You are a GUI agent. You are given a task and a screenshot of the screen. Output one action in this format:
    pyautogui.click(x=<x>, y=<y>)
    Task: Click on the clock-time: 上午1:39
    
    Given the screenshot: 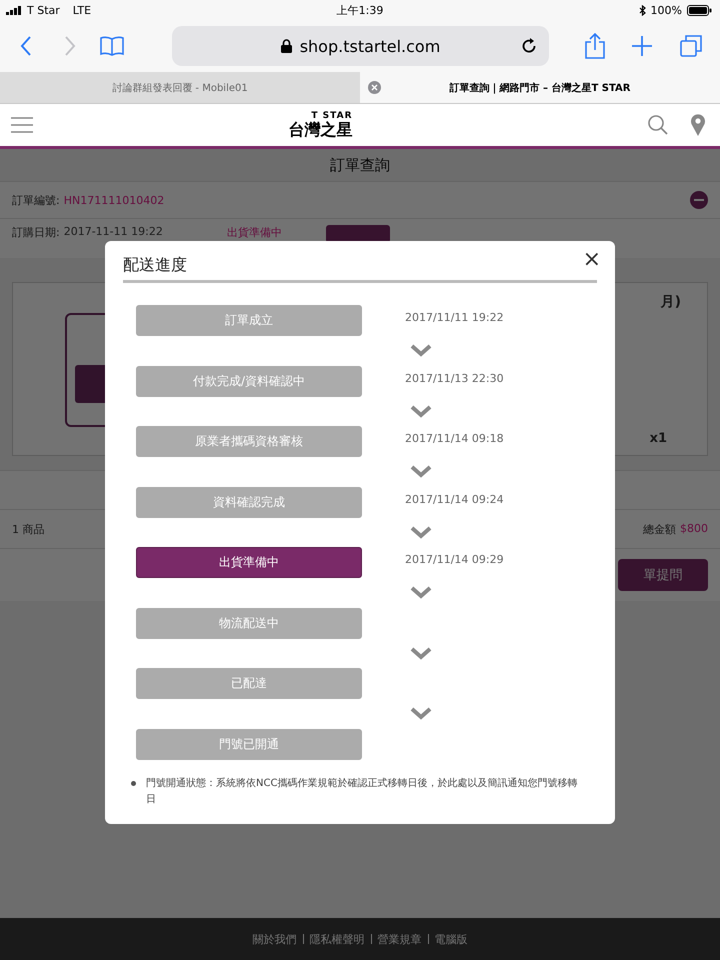 What is the action you would take?
    pyautogui.click(x=360, y=10)
    